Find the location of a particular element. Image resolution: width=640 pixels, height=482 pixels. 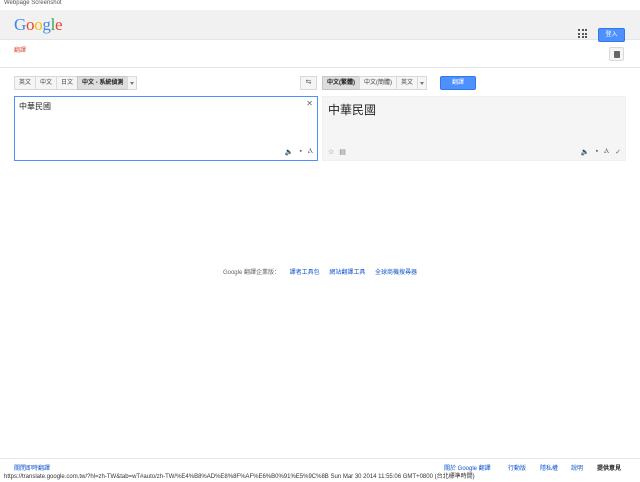

result-text: 中華民國 is located at coordinates (352, 110).